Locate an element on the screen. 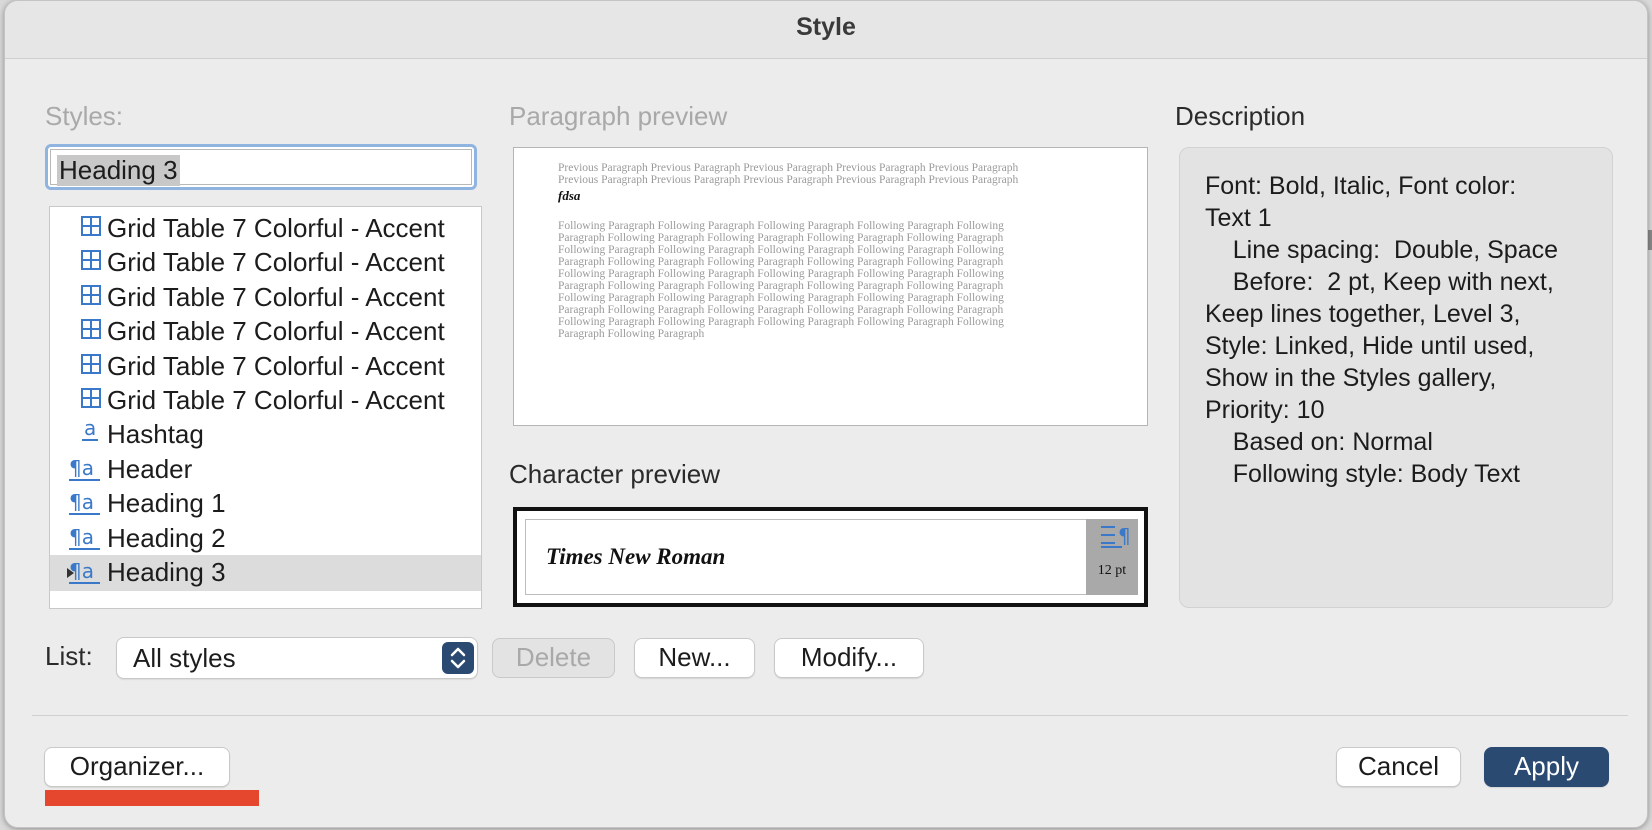  dialog-title: Style is located at coordinates (826, 27).